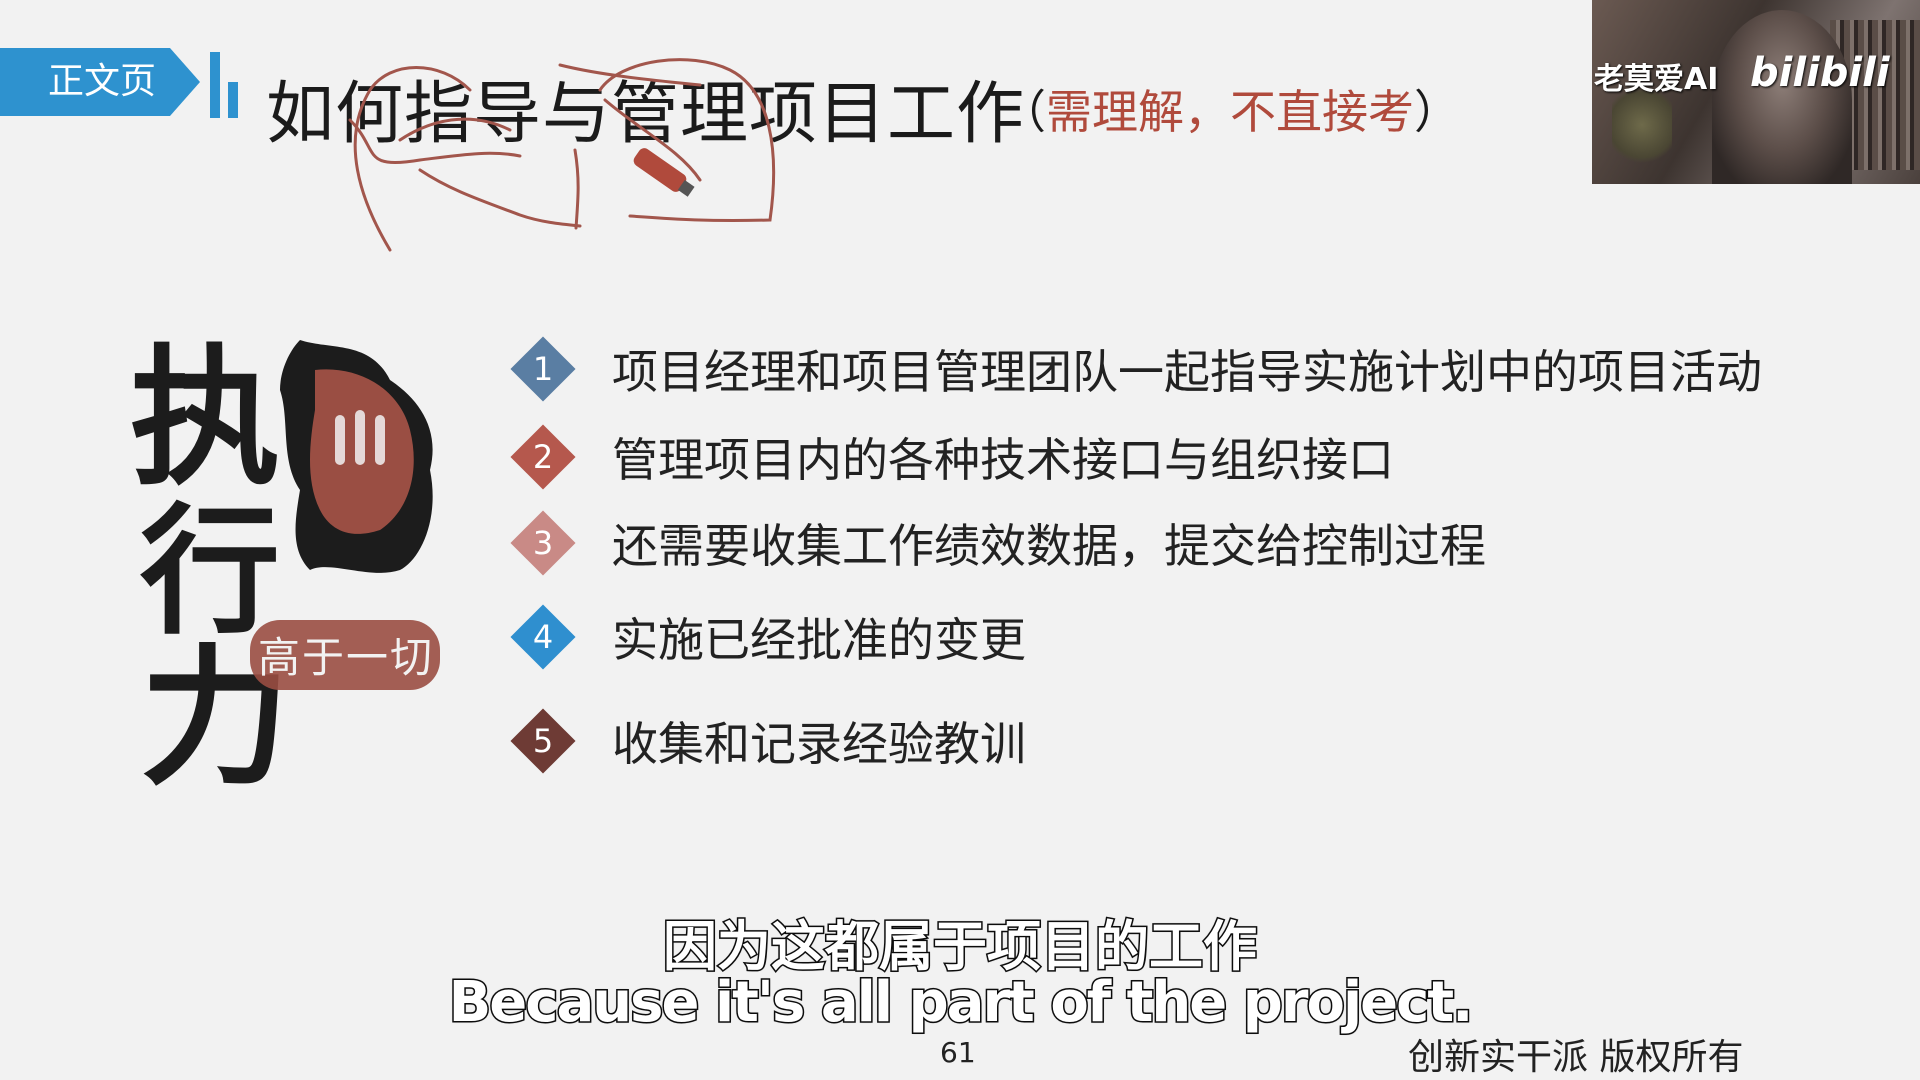 The height and width of the screenshot is (1080, 1920). Describe the element at coordinates (1187, 372) in the screenshot. I see `item-text: 项目经理和项目管理团队一起指导实施计划中的项目活动` at that location.